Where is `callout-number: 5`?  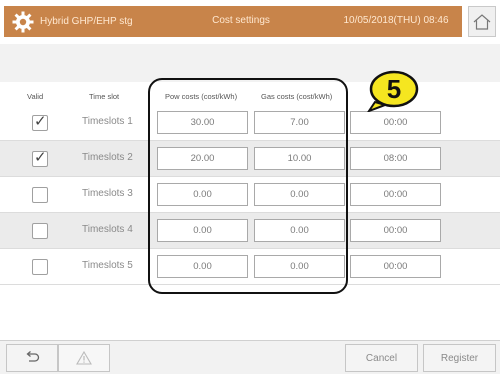
callout-number: 5 is located at coordinates (394, 89).